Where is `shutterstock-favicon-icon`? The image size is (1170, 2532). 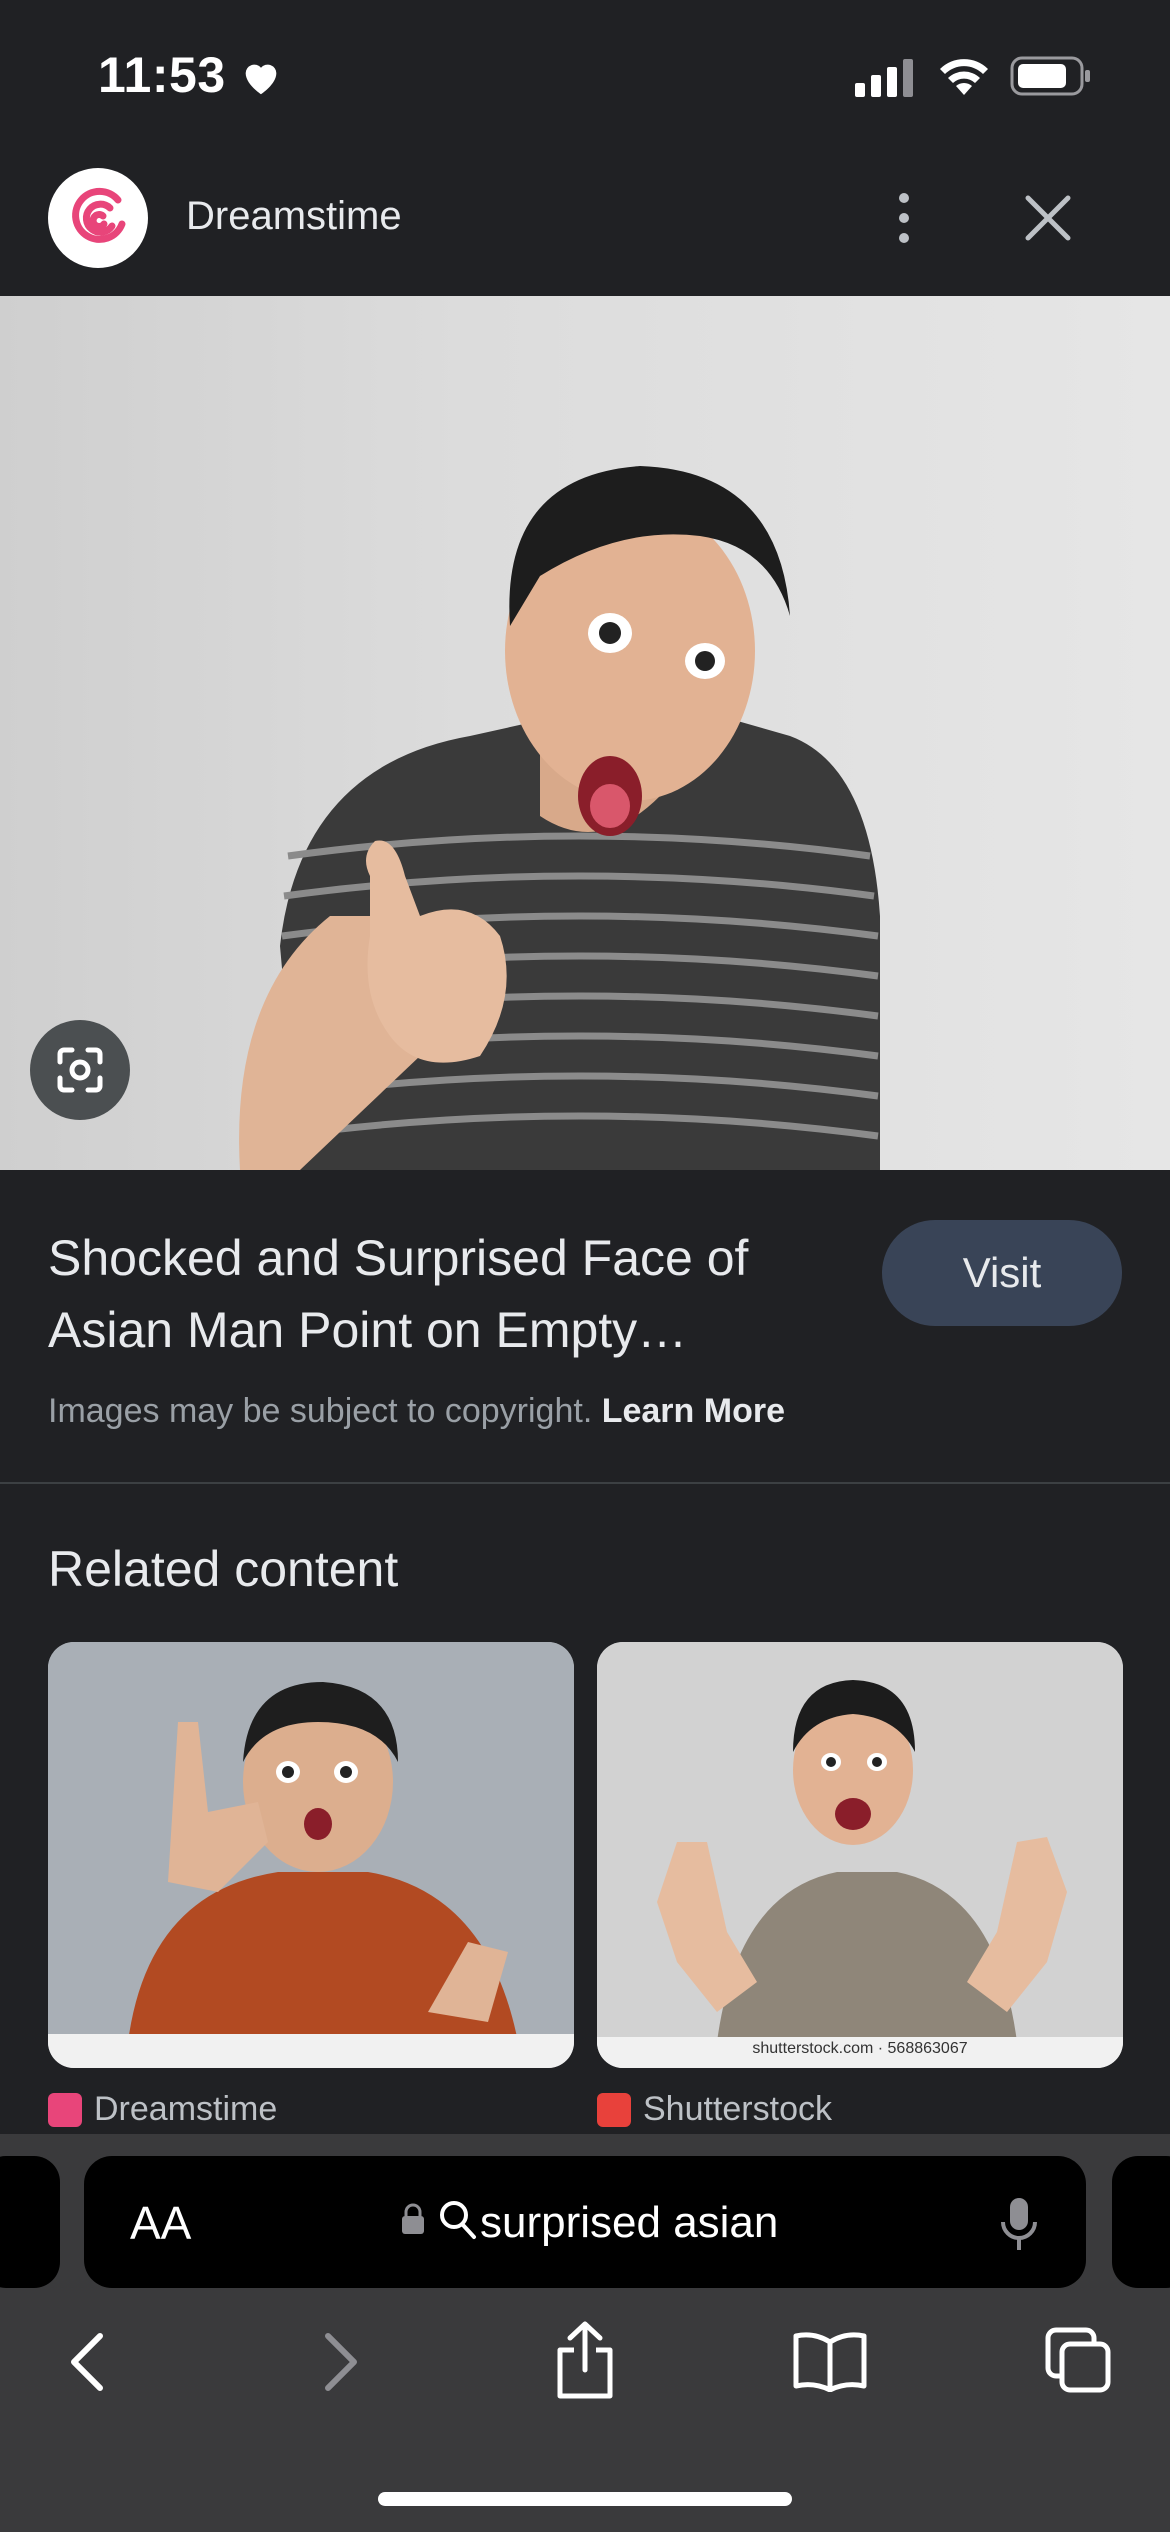
shutterstock-favicon-icon is located at coordinates (614, 2109).